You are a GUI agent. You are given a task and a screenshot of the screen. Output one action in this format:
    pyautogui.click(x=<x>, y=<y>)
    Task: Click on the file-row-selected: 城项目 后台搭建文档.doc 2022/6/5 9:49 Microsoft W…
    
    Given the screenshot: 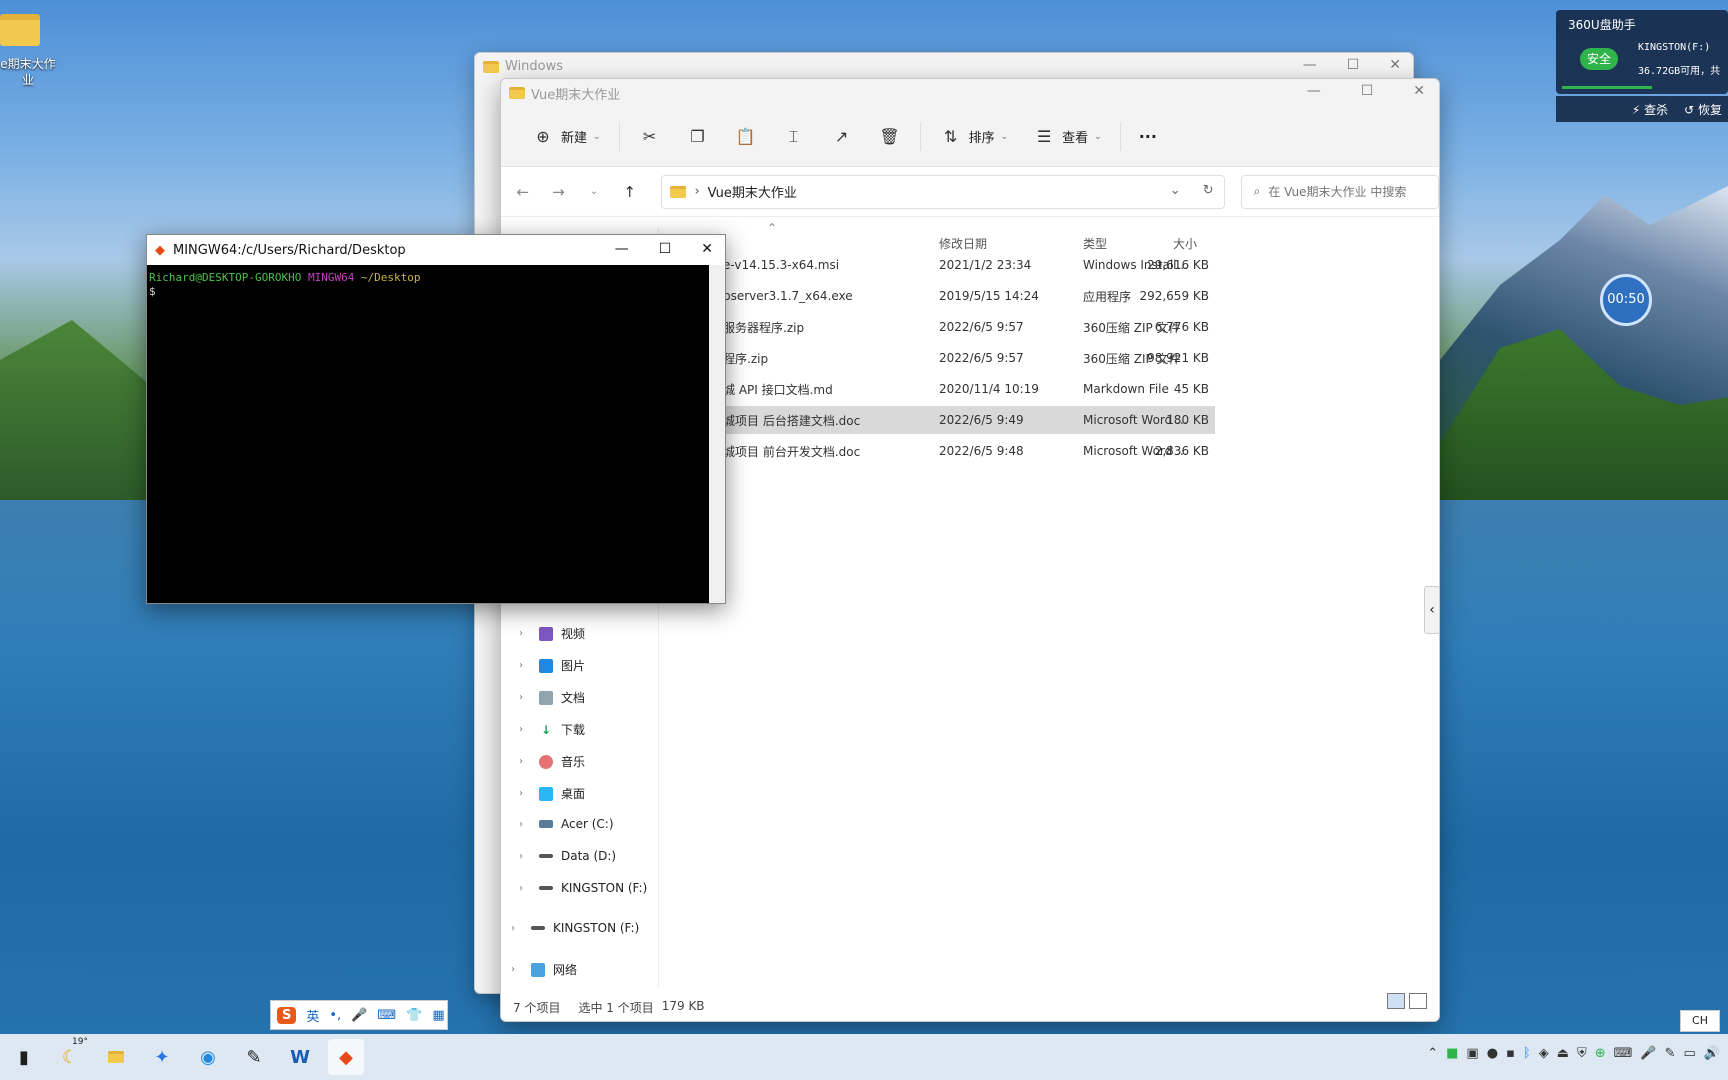 What is the action you would take?
    pyautogui.click(x=941, y=420)
    